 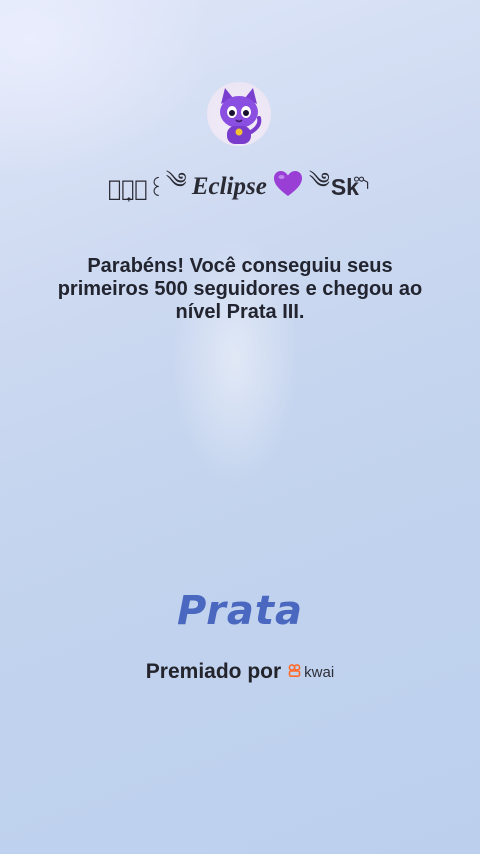 I want to click on awarded-by: Premiado por kwai, so click(x=240, y=672).